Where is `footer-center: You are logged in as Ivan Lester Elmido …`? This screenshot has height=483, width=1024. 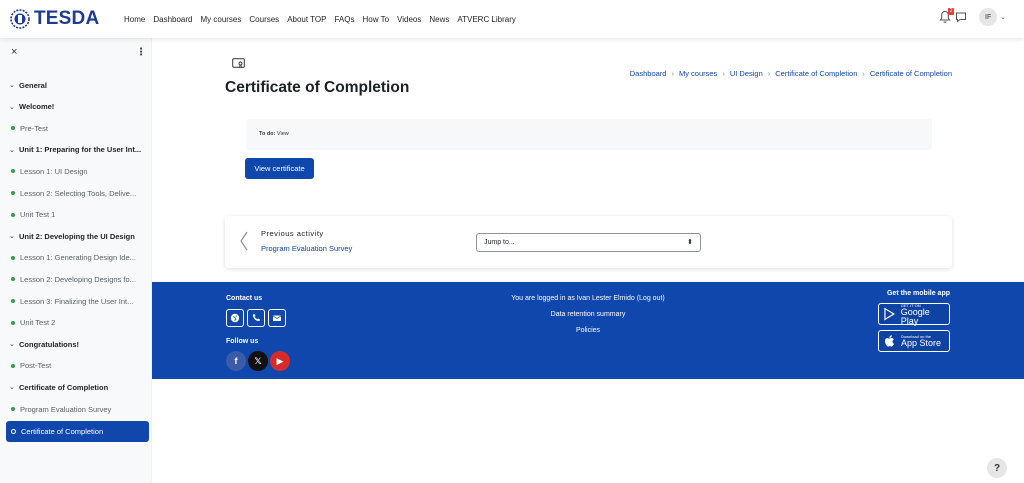 footer-center: You are logged in as Ivan Lester Elmido … is located at coordinates (588, 319).